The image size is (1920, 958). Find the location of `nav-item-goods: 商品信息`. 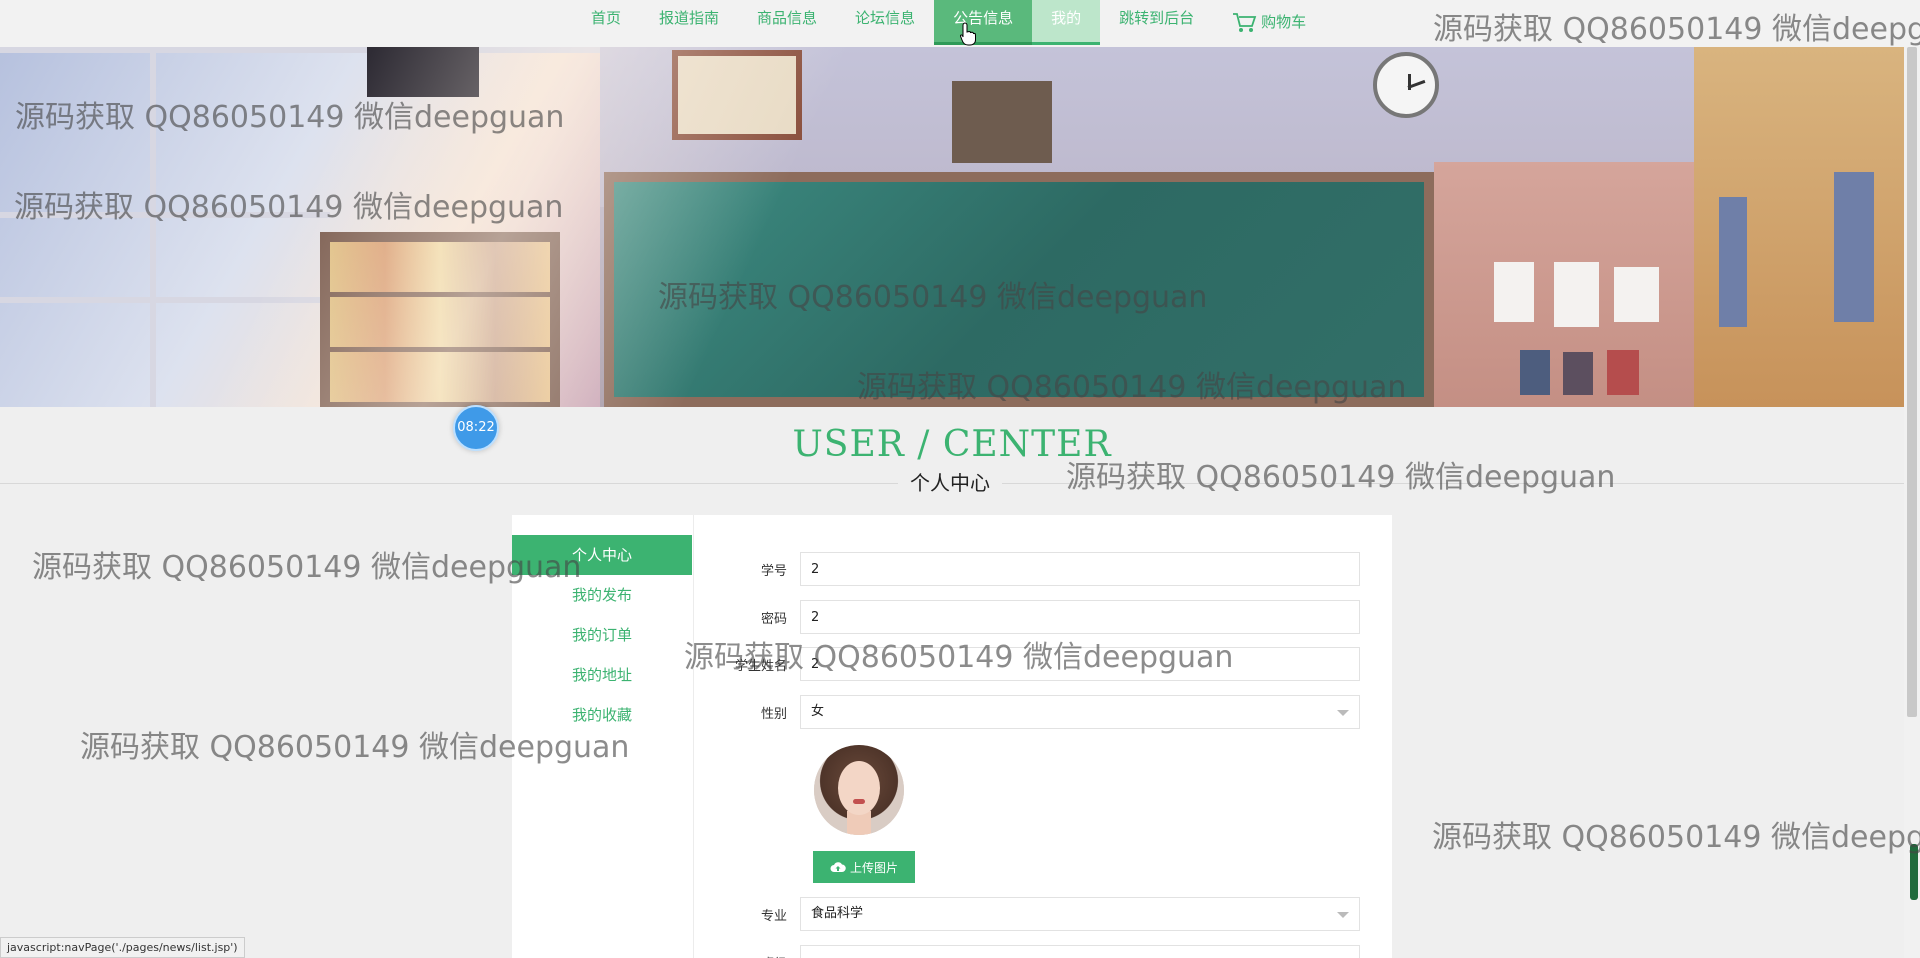

nav-item-goods: 商品信息 is located at coordinates (787, 22).